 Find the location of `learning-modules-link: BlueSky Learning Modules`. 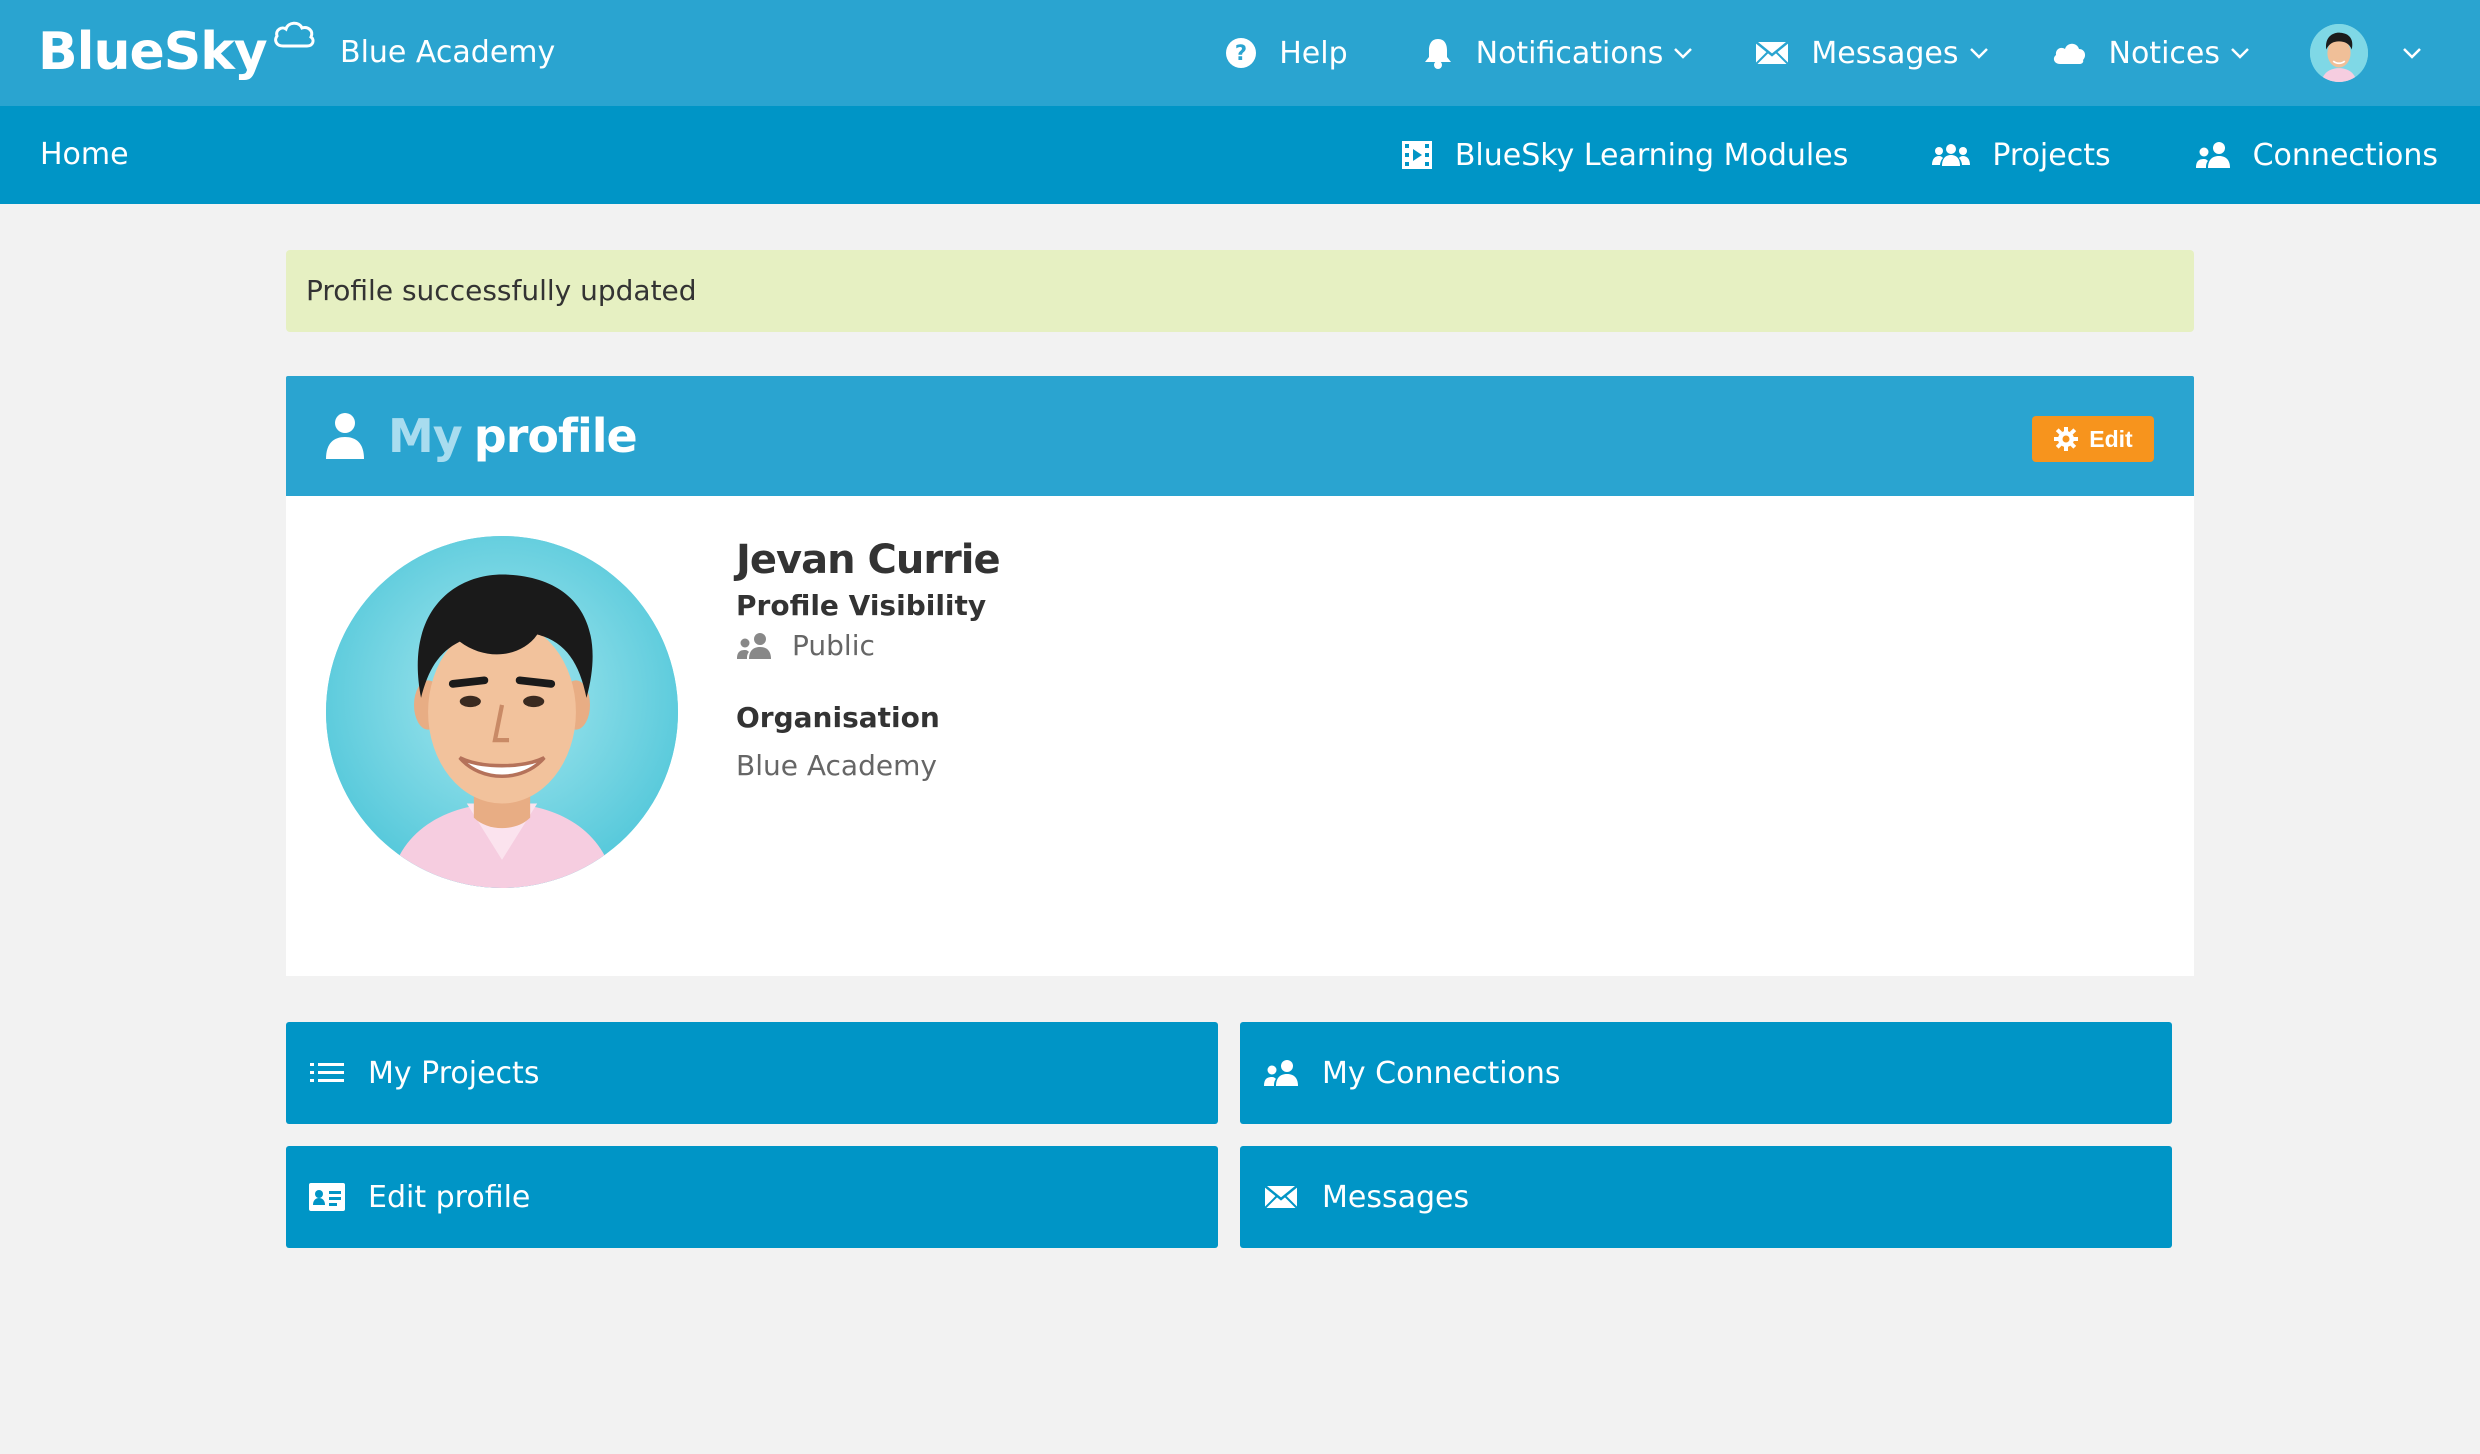

learning-modules-link: BlueSky Learning Modules is located at coordinates (1625, 155).